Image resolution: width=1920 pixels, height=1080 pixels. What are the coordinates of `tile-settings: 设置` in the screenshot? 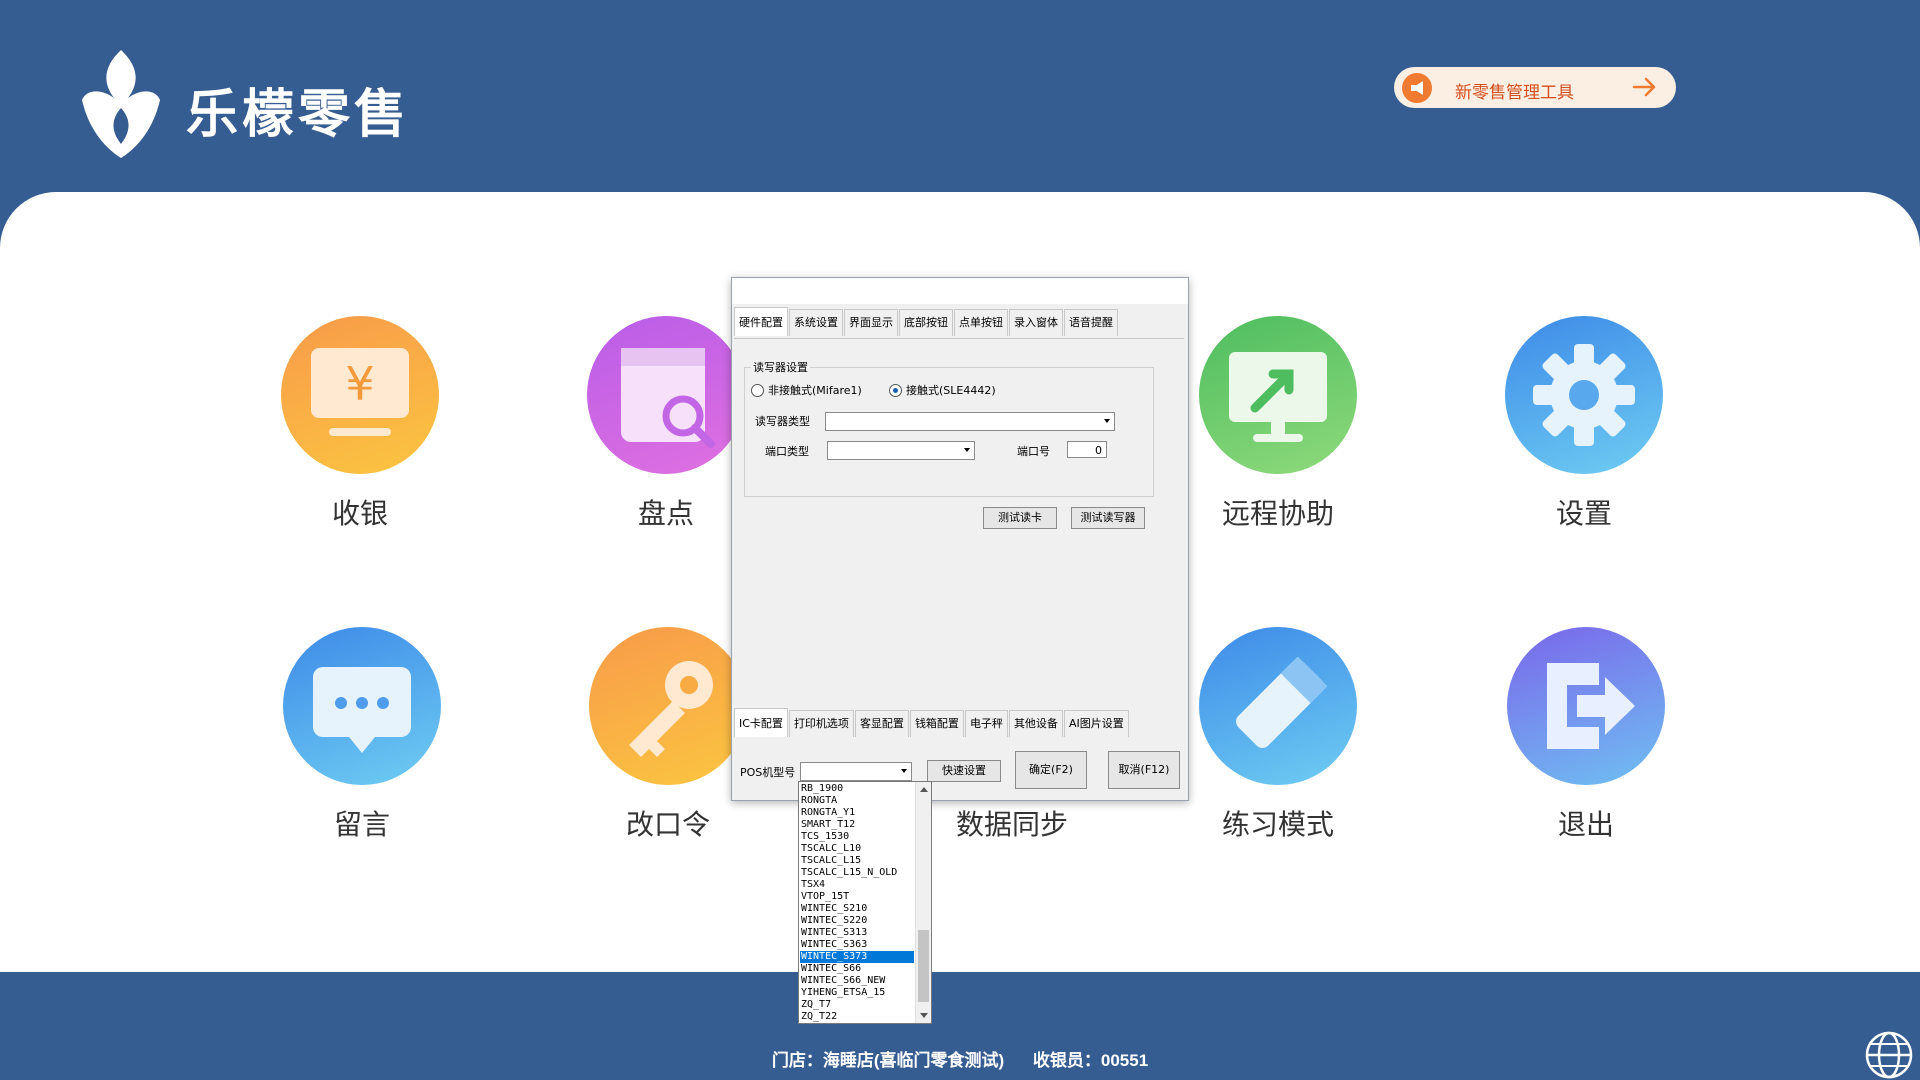 It's located at (1568, 441).